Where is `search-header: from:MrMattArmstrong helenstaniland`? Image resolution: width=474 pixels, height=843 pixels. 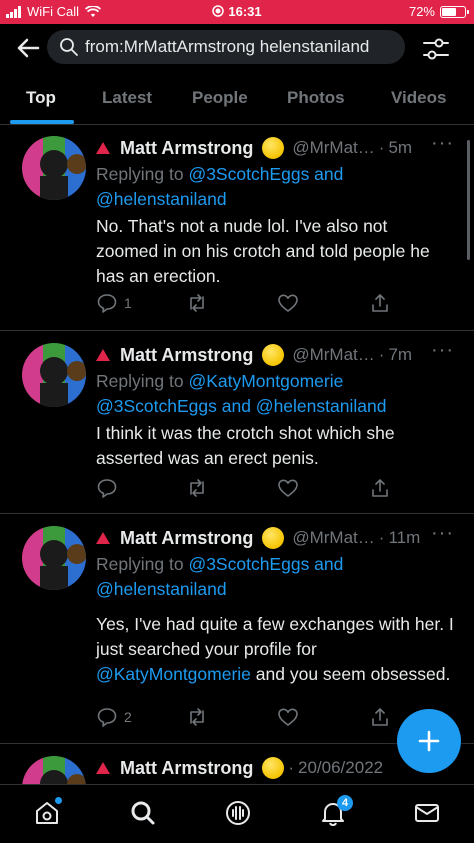 search-header: from:MrMattArmstrong helenstaniland is located at coordinates (237, 47).